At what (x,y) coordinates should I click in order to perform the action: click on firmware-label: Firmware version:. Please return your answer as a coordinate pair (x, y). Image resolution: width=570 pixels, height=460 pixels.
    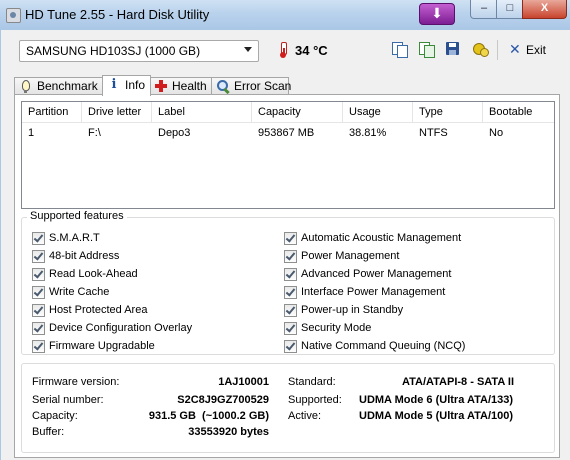
    Looking at the image, I should click on (76, 382).